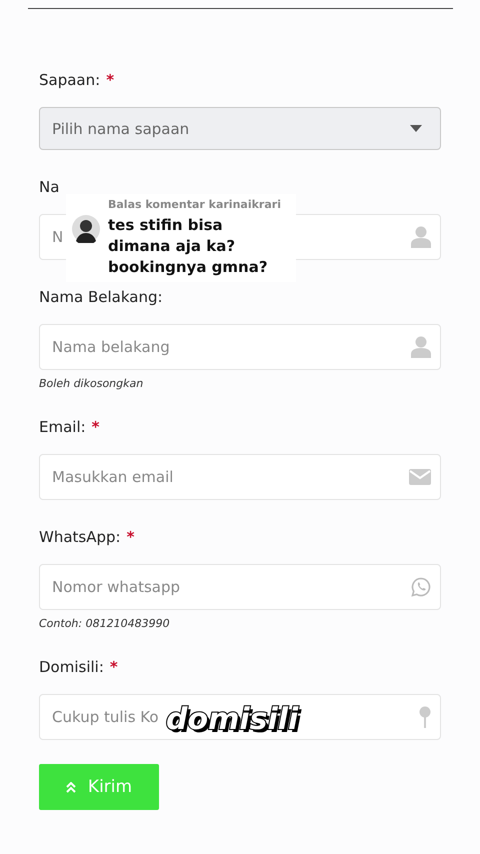  I want to click on field-label: Email:, so click(62, 427).